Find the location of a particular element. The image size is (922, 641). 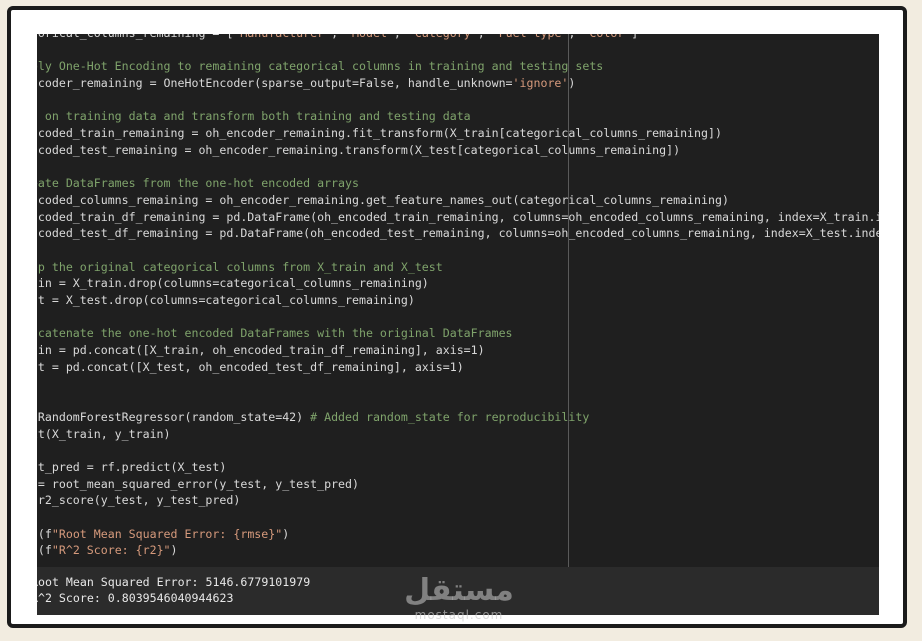

editor-ruler is located at coordinates (568, 300).